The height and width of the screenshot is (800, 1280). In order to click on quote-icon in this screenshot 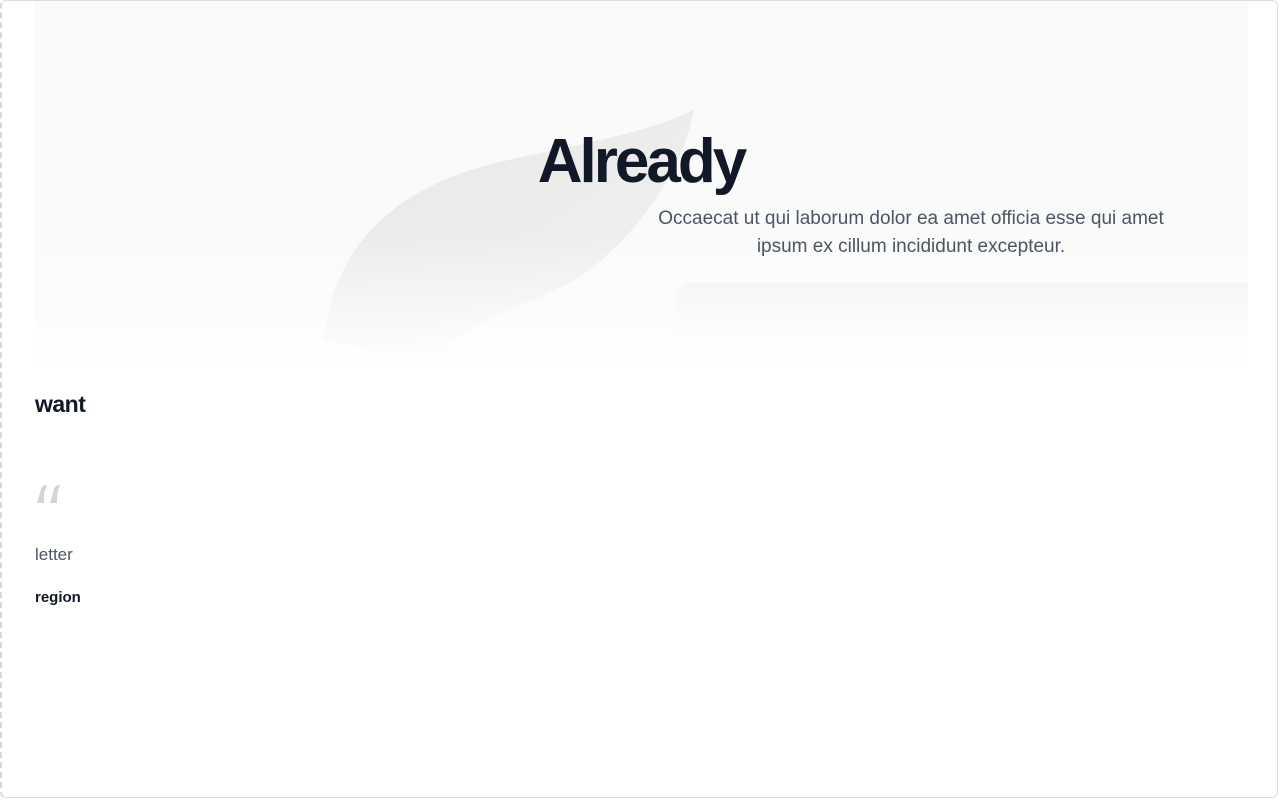, I will do `click(48, 494)`.